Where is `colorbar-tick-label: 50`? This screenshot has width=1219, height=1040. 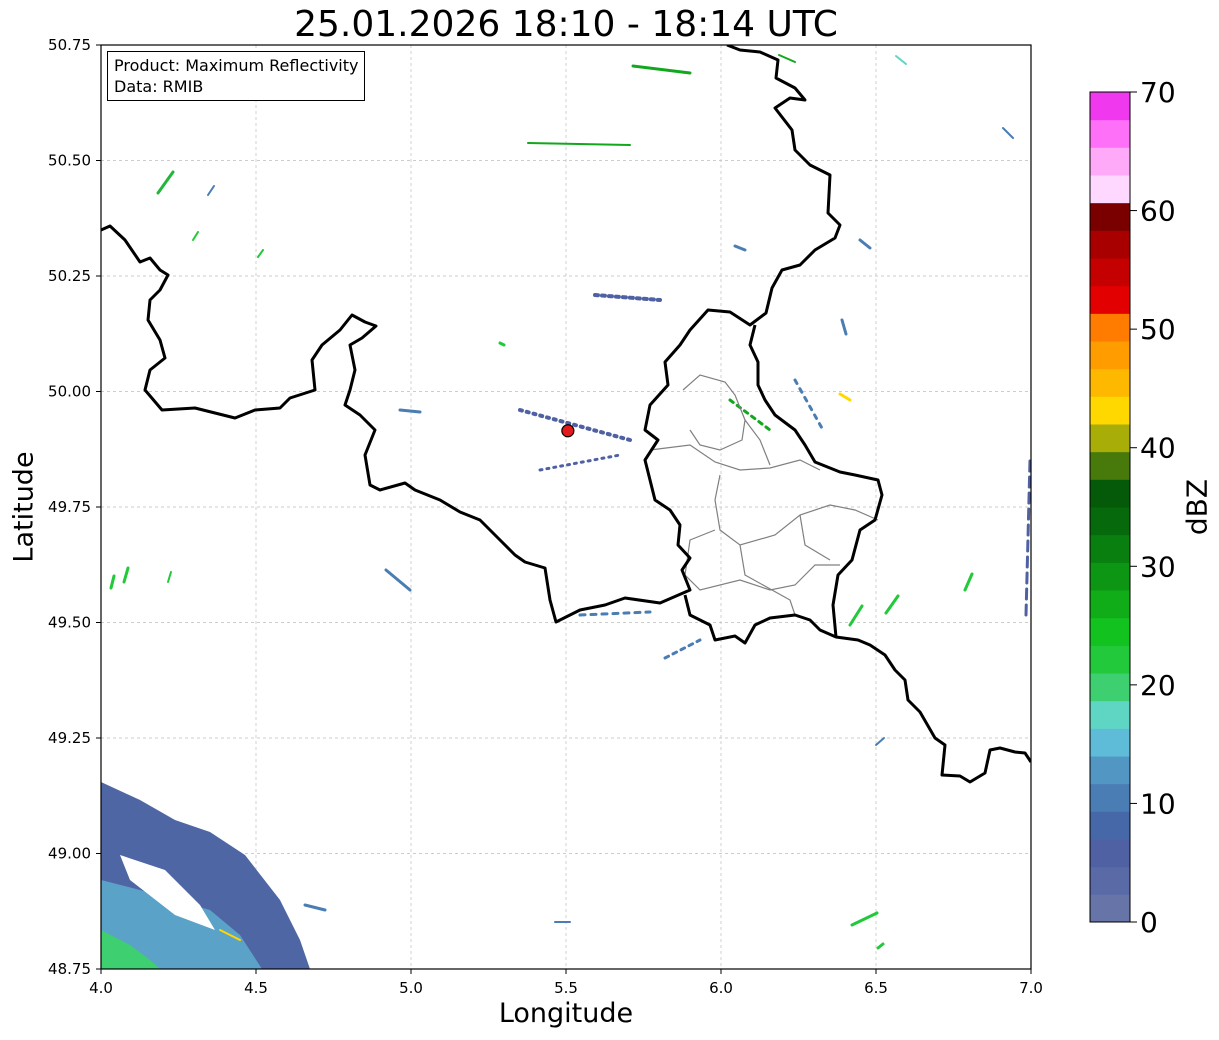 colorbar-tick-label: 50 is located at coordinates (1158, 329).